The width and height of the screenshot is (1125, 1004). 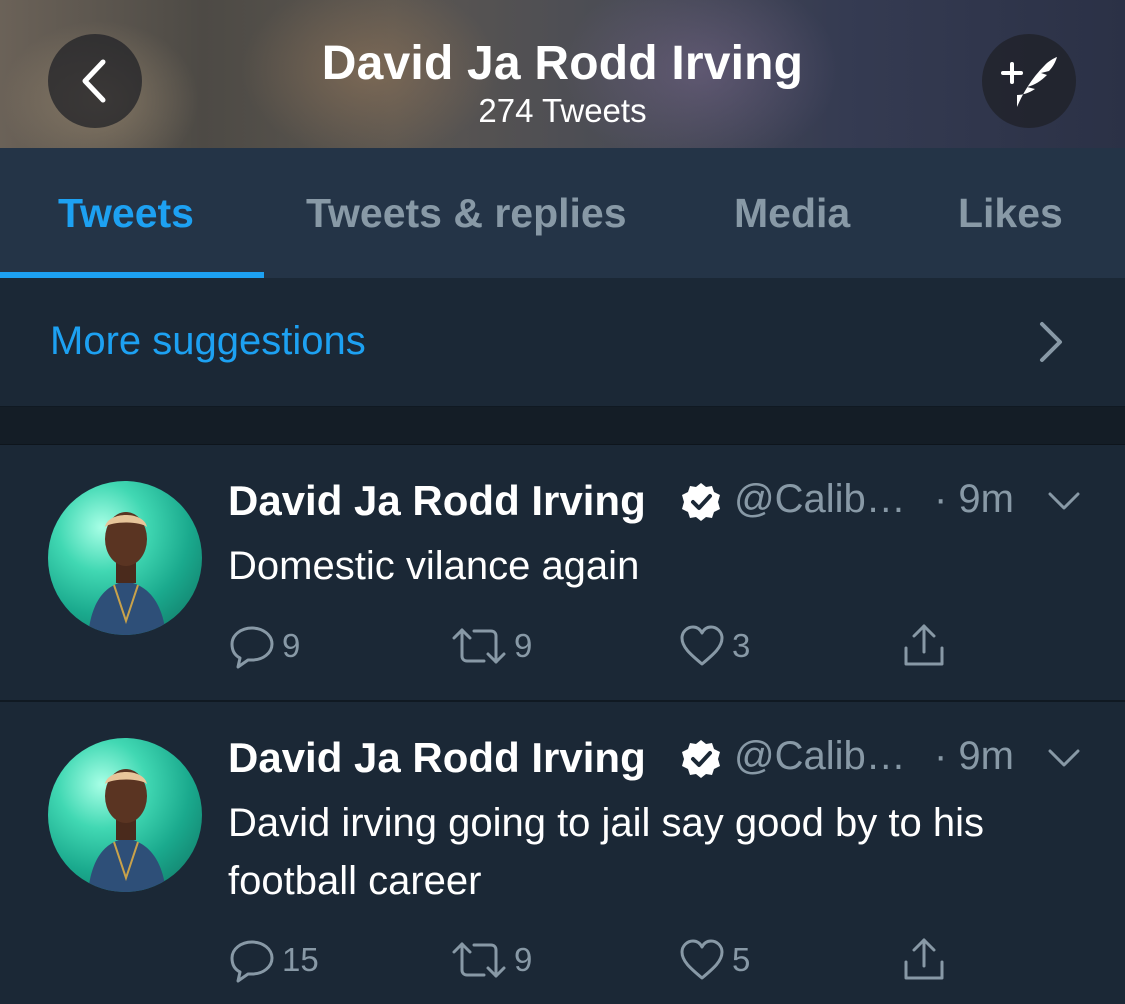 I want to click on tab-media: Media, so click(x=792, y=213).